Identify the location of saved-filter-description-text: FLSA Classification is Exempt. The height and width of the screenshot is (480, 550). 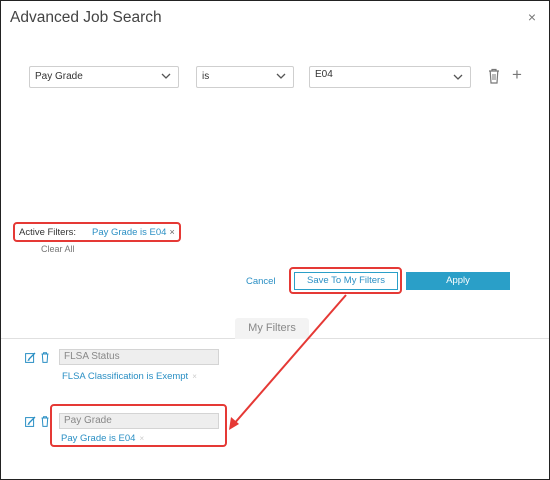
(125, 376).